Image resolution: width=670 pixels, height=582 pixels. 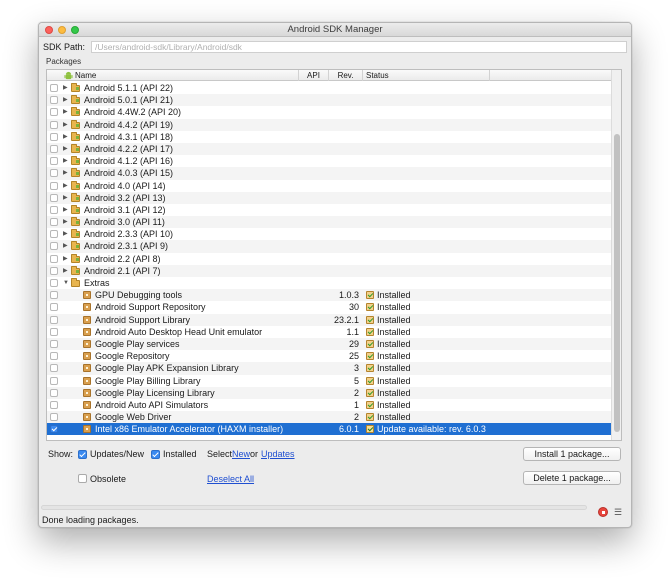 I want to click on platform-row: ▶ Android 4.2.2 (API 17), so click(x=329, y=149).